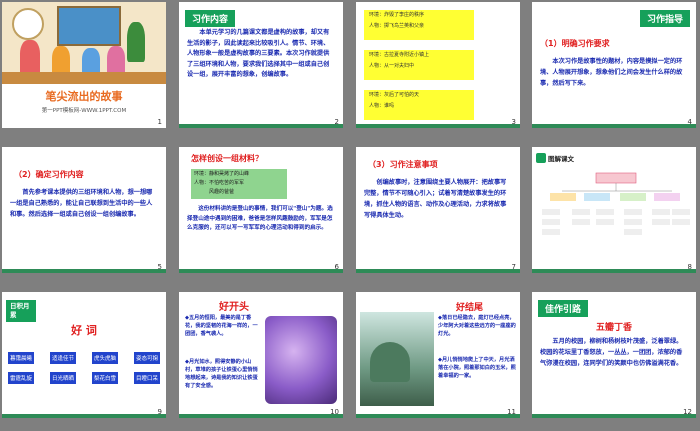 The width and height of the screenshot is (700, 431). I want to click on material-box-3: 环境：灰后了可怕的天 人物：谁吗, so click(419, 105).